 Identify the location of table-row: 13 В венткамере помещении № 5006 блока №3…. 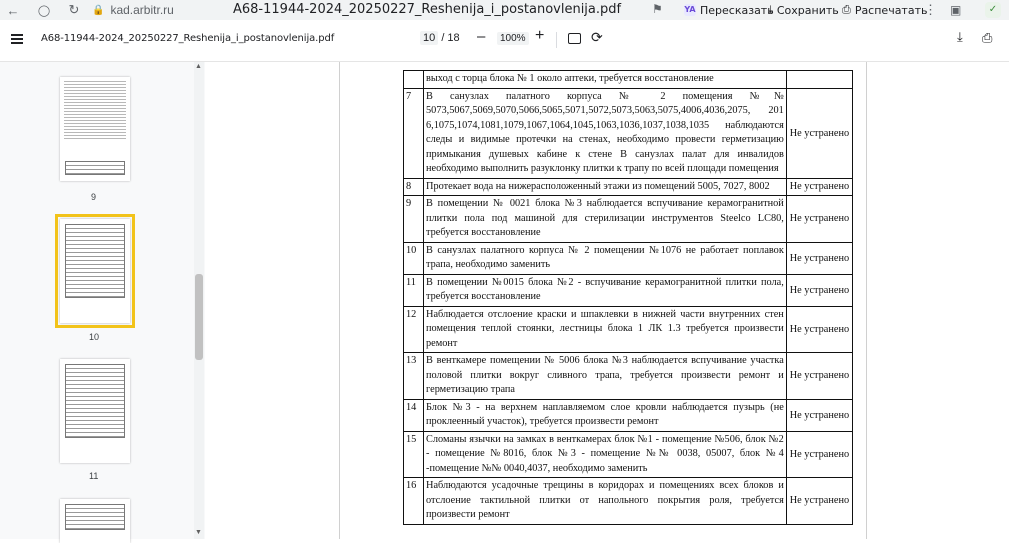
(628, 376).